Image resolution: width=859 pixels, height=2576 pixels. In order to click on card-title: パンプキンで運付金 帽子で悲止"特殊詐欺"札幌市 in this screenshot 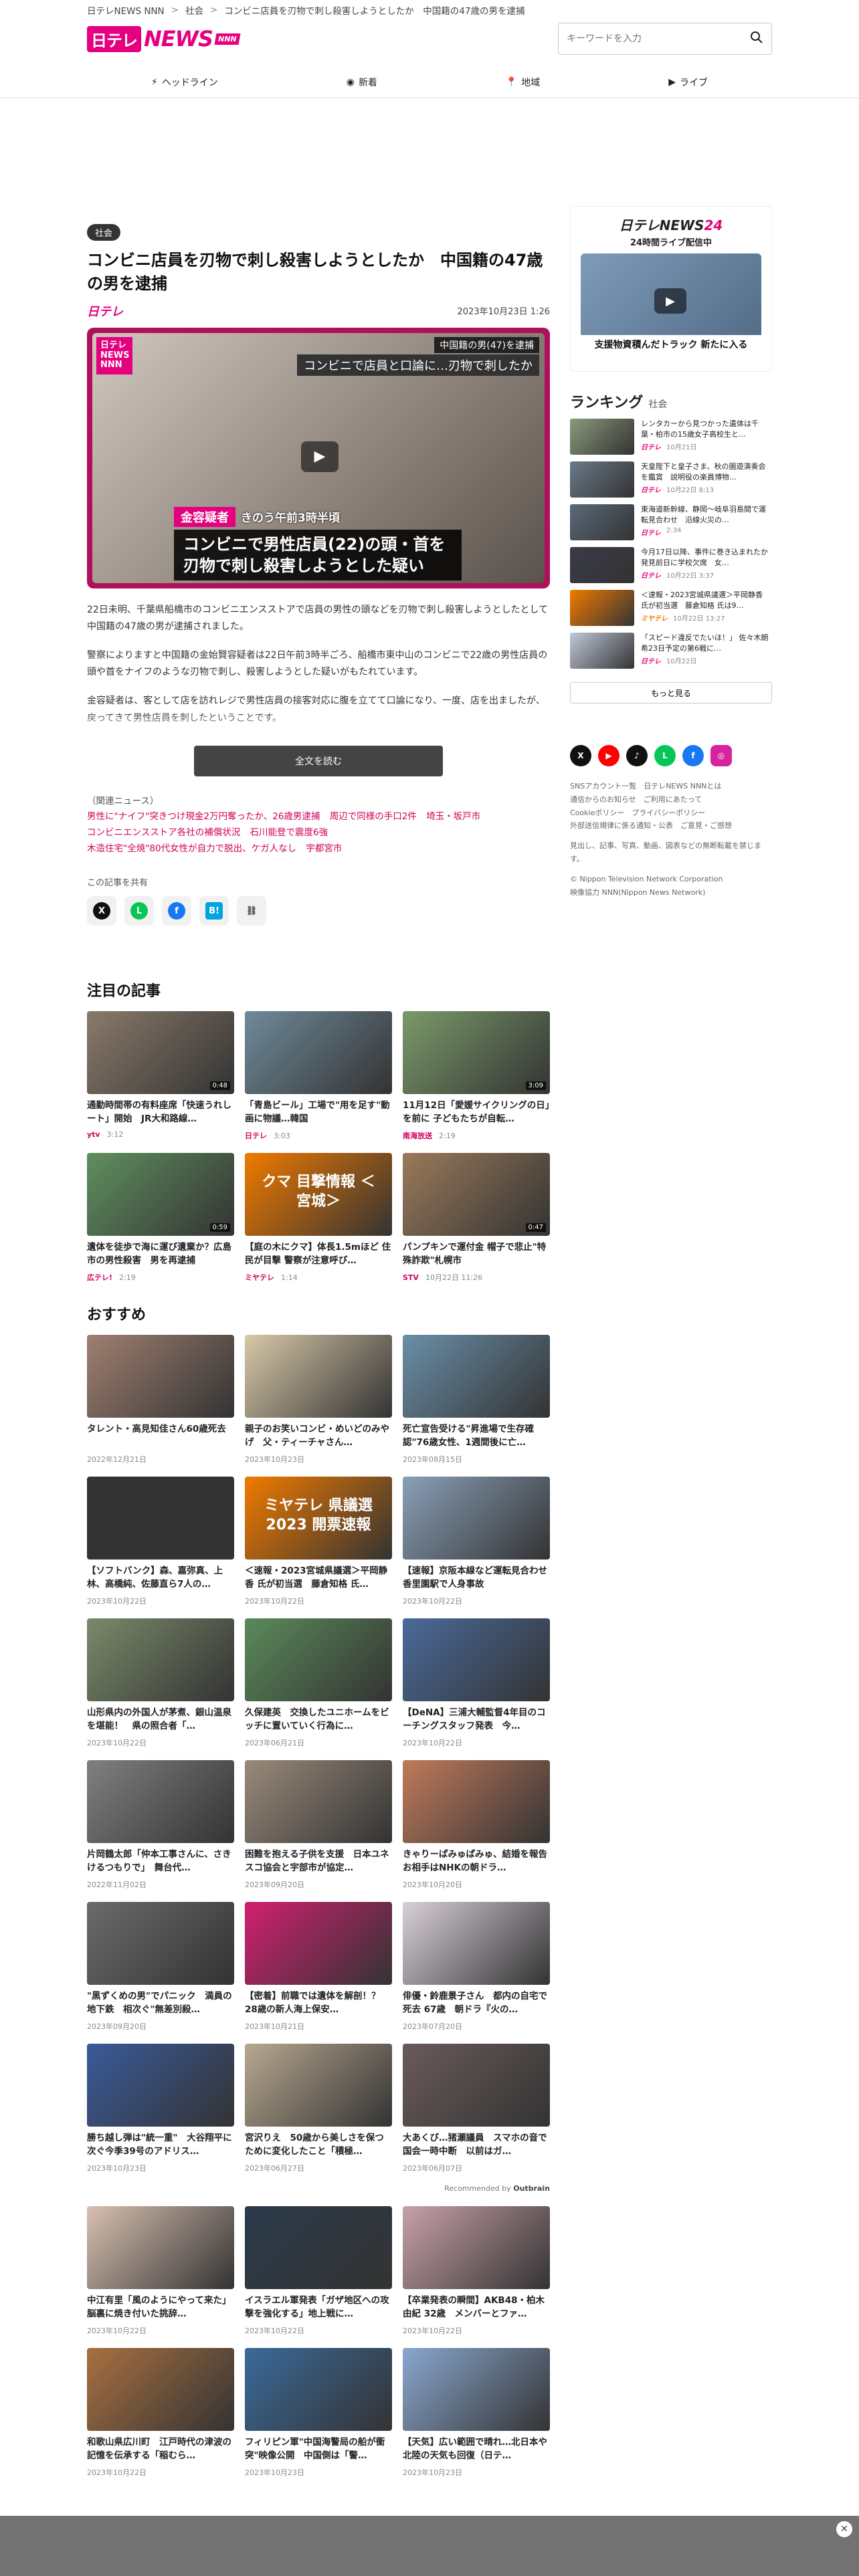, I will do `click(476, 1254)`.